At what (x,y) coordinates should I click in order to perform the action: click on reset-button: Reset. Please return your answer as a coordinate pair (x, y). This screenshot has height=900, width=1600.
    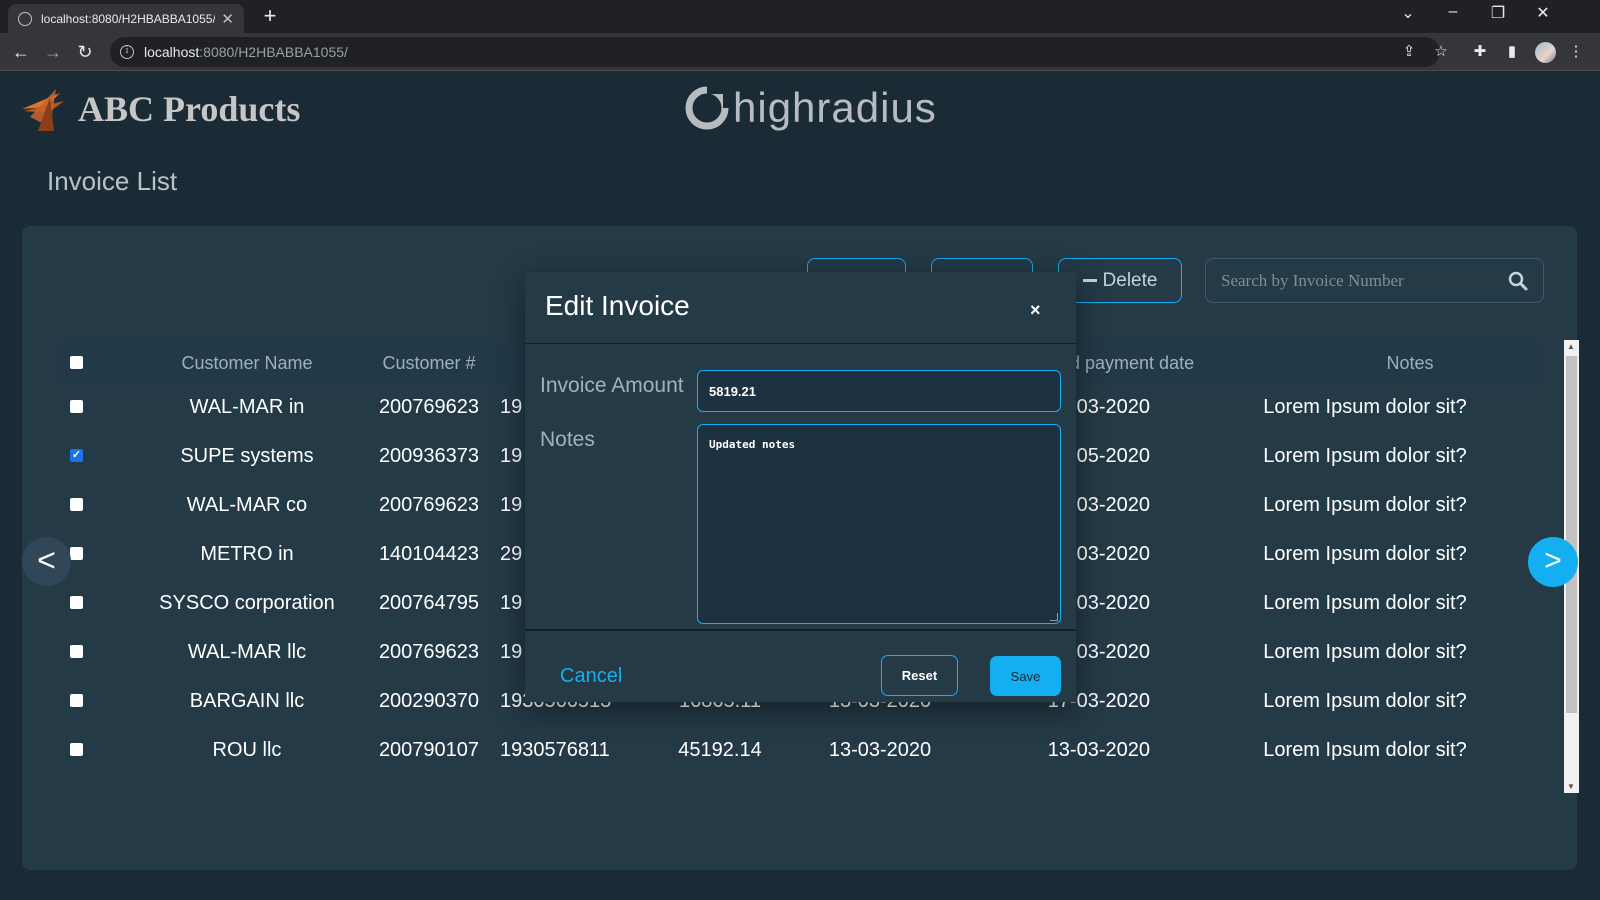
    Looking at the image, I should click on (919, 675).